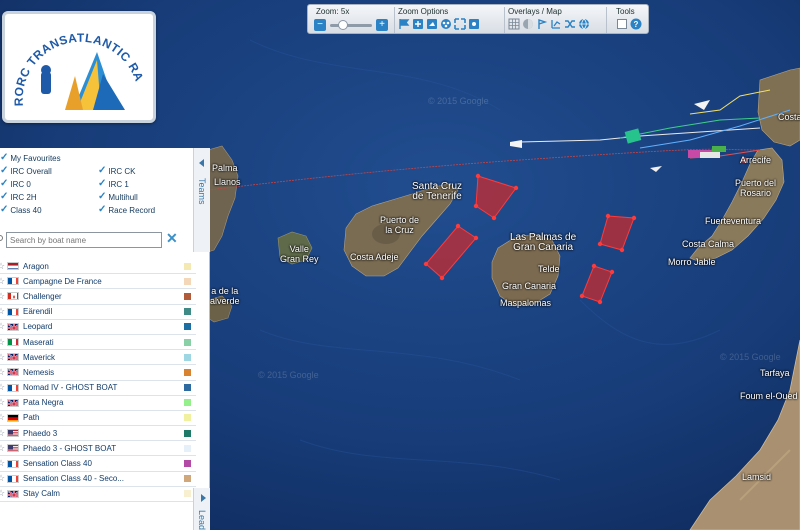 The width and height of the screenshot is (800, 530). What do you see at coordinates (117, 171) in the screenshot?
I see `filter-irc-ck: ✓ IRC CK` at bounding box center [117, 171].